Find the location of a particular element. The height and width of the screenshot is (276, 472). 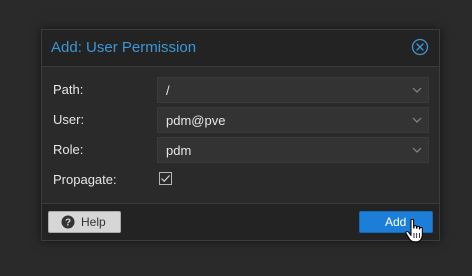

user-select: pdm@pve is located at coordinates (293, 120).